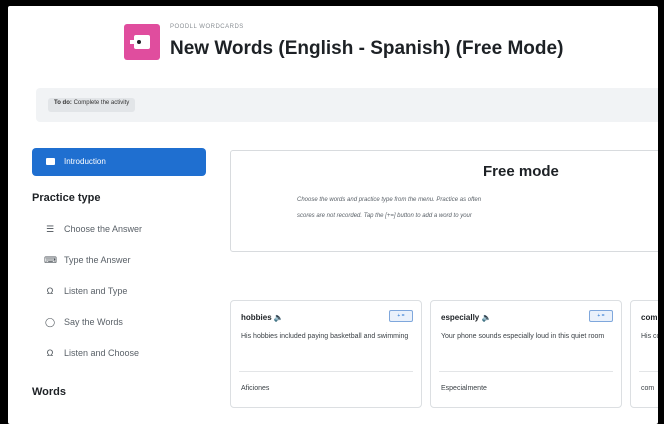 The image size is (664, 424). What do you see at coordinates (347, 105) in the screenshot?
I see `activity-completion-bar: To do: Complete the activity` at bounding box center [347, 105].